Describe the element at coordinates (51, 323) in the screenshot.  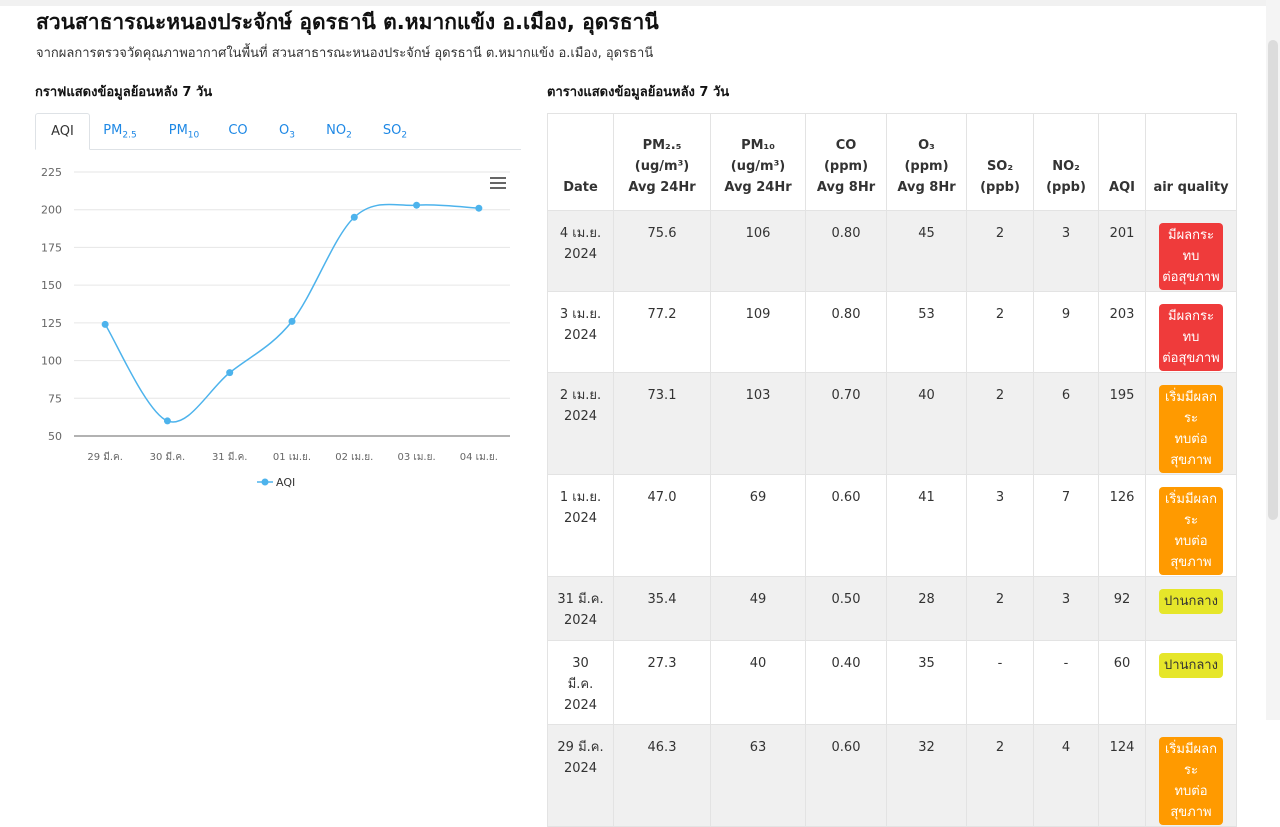
I see `y-tick-label: 125` at that location.